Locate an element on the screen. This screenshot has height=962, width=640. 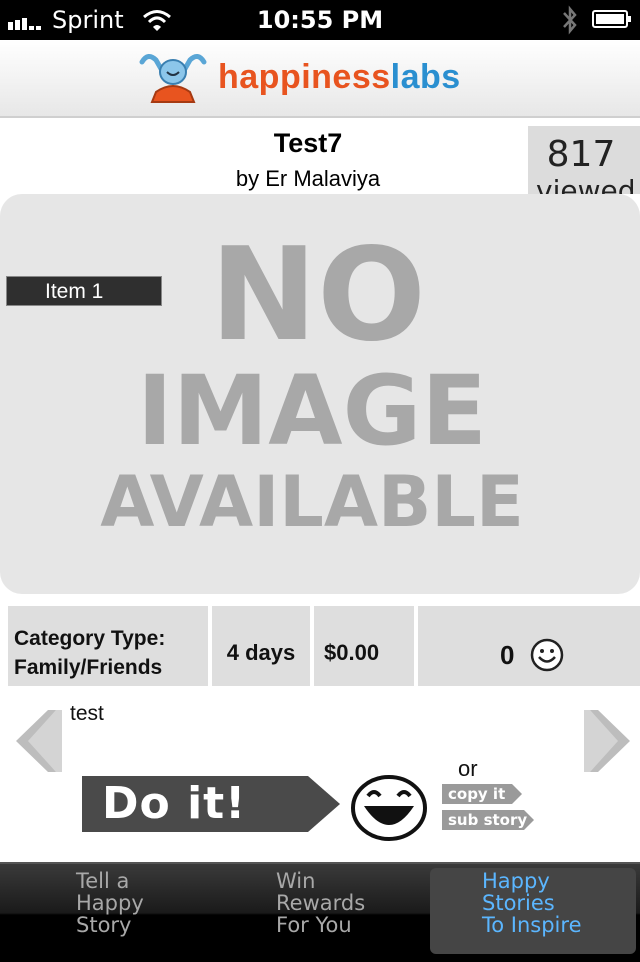
tab-happy-stories: Happy Stories To Inspire is located at coordinates (531, 903).